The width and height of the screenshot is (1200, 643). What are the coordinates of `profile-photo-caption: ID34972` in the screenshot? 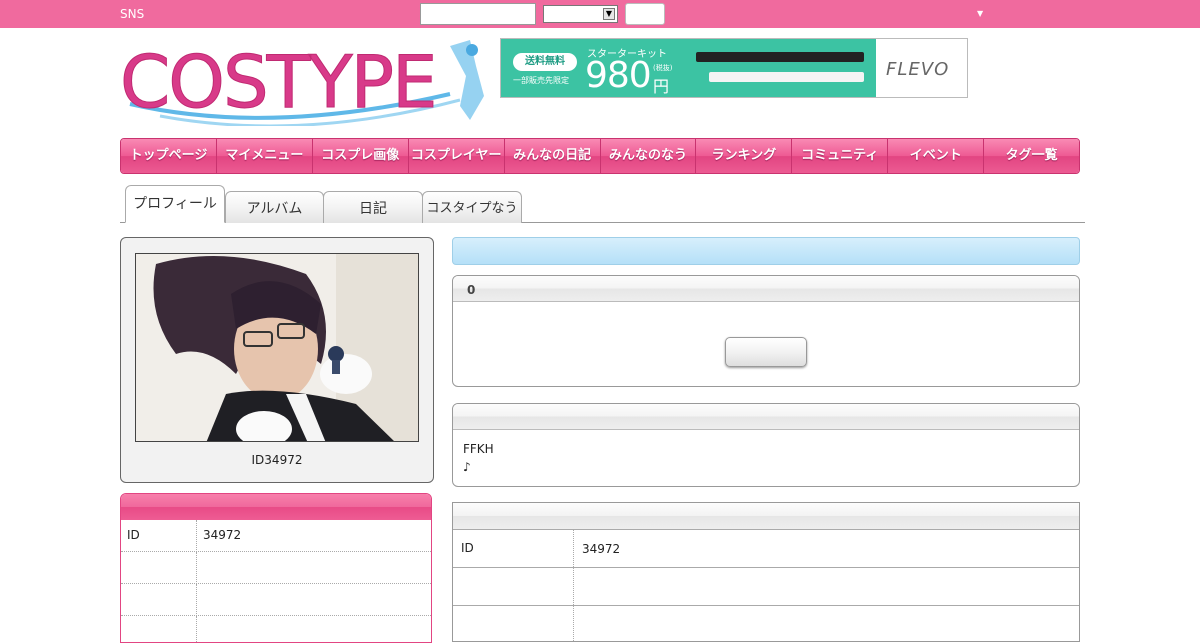 It's located at (277, 460).